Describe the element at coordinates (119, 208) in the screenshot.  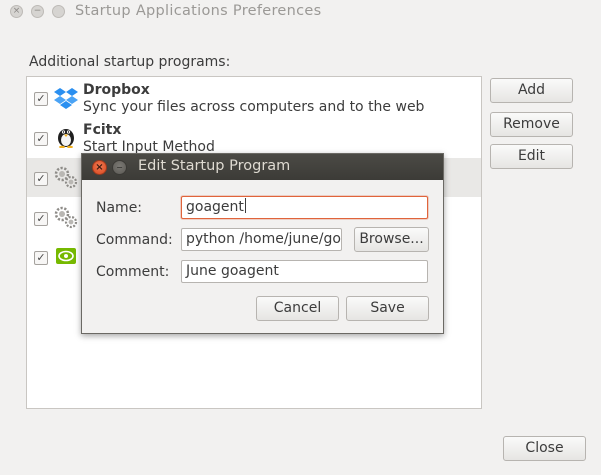
I see `name-label: Name:` at that location.